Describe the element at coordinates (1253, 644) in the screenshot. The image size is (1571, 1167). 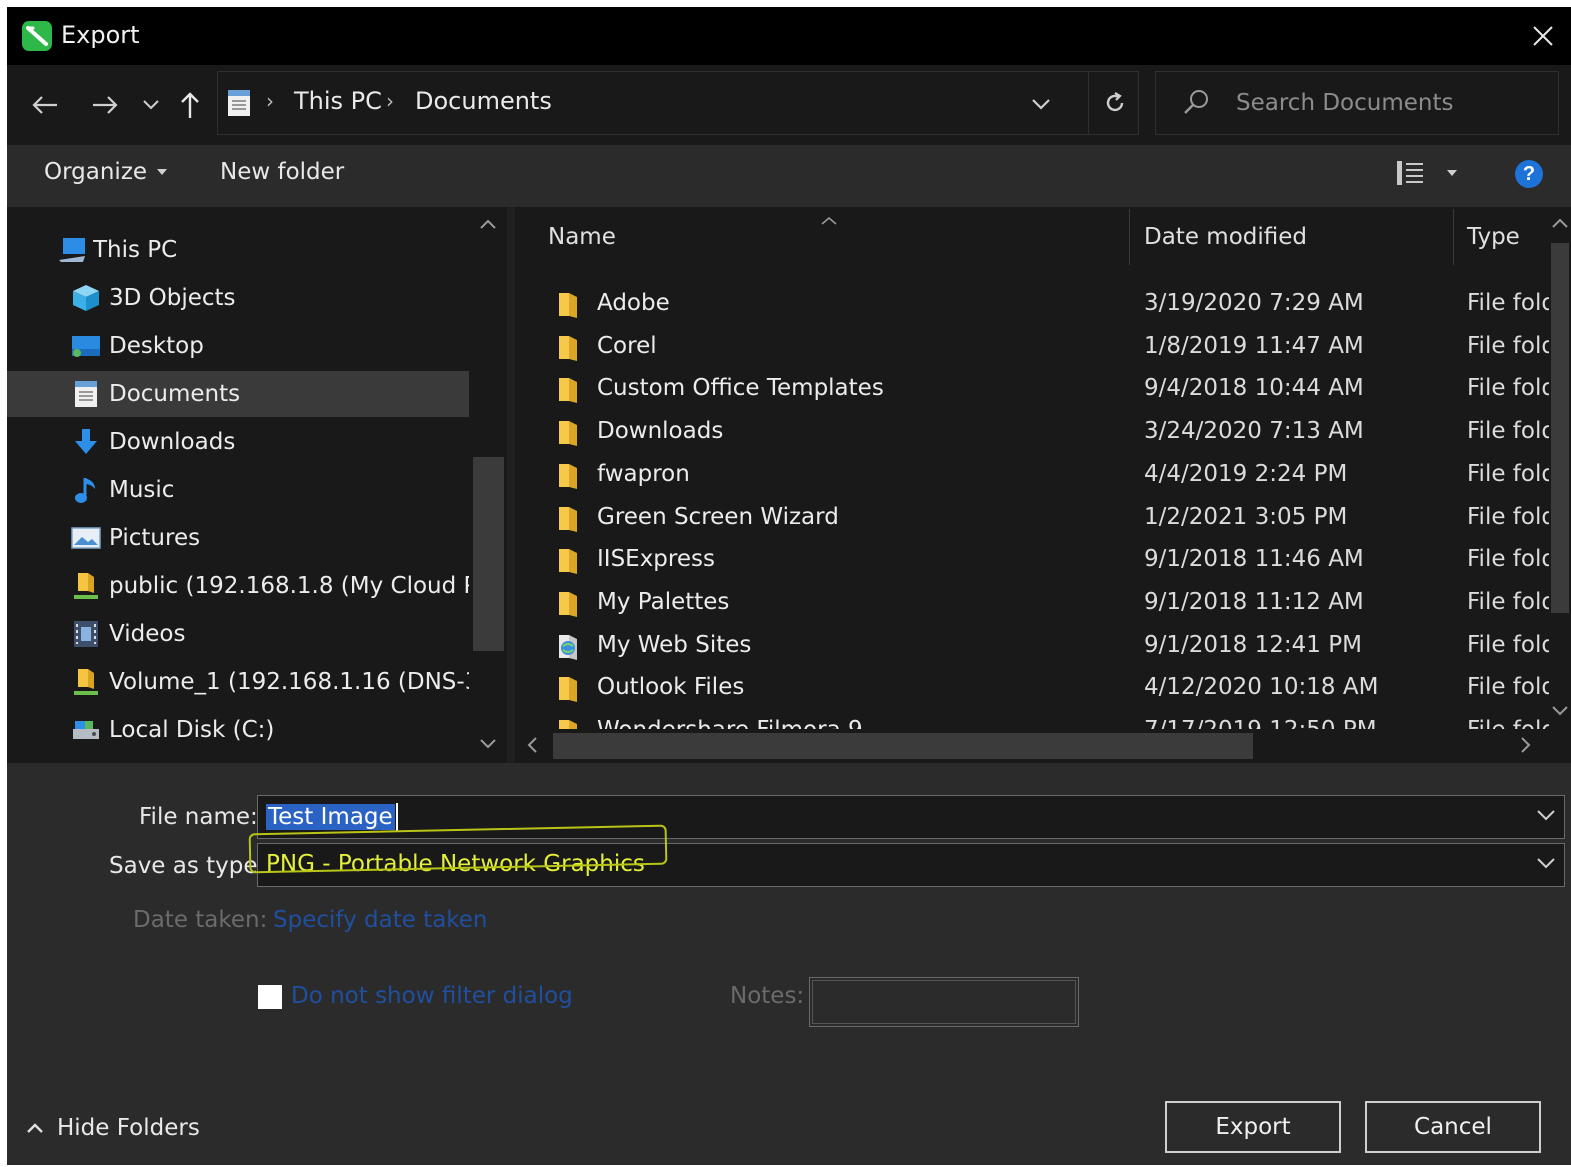
I see `file-date-modified: 9/1/2018 12:41 PM` at that location.